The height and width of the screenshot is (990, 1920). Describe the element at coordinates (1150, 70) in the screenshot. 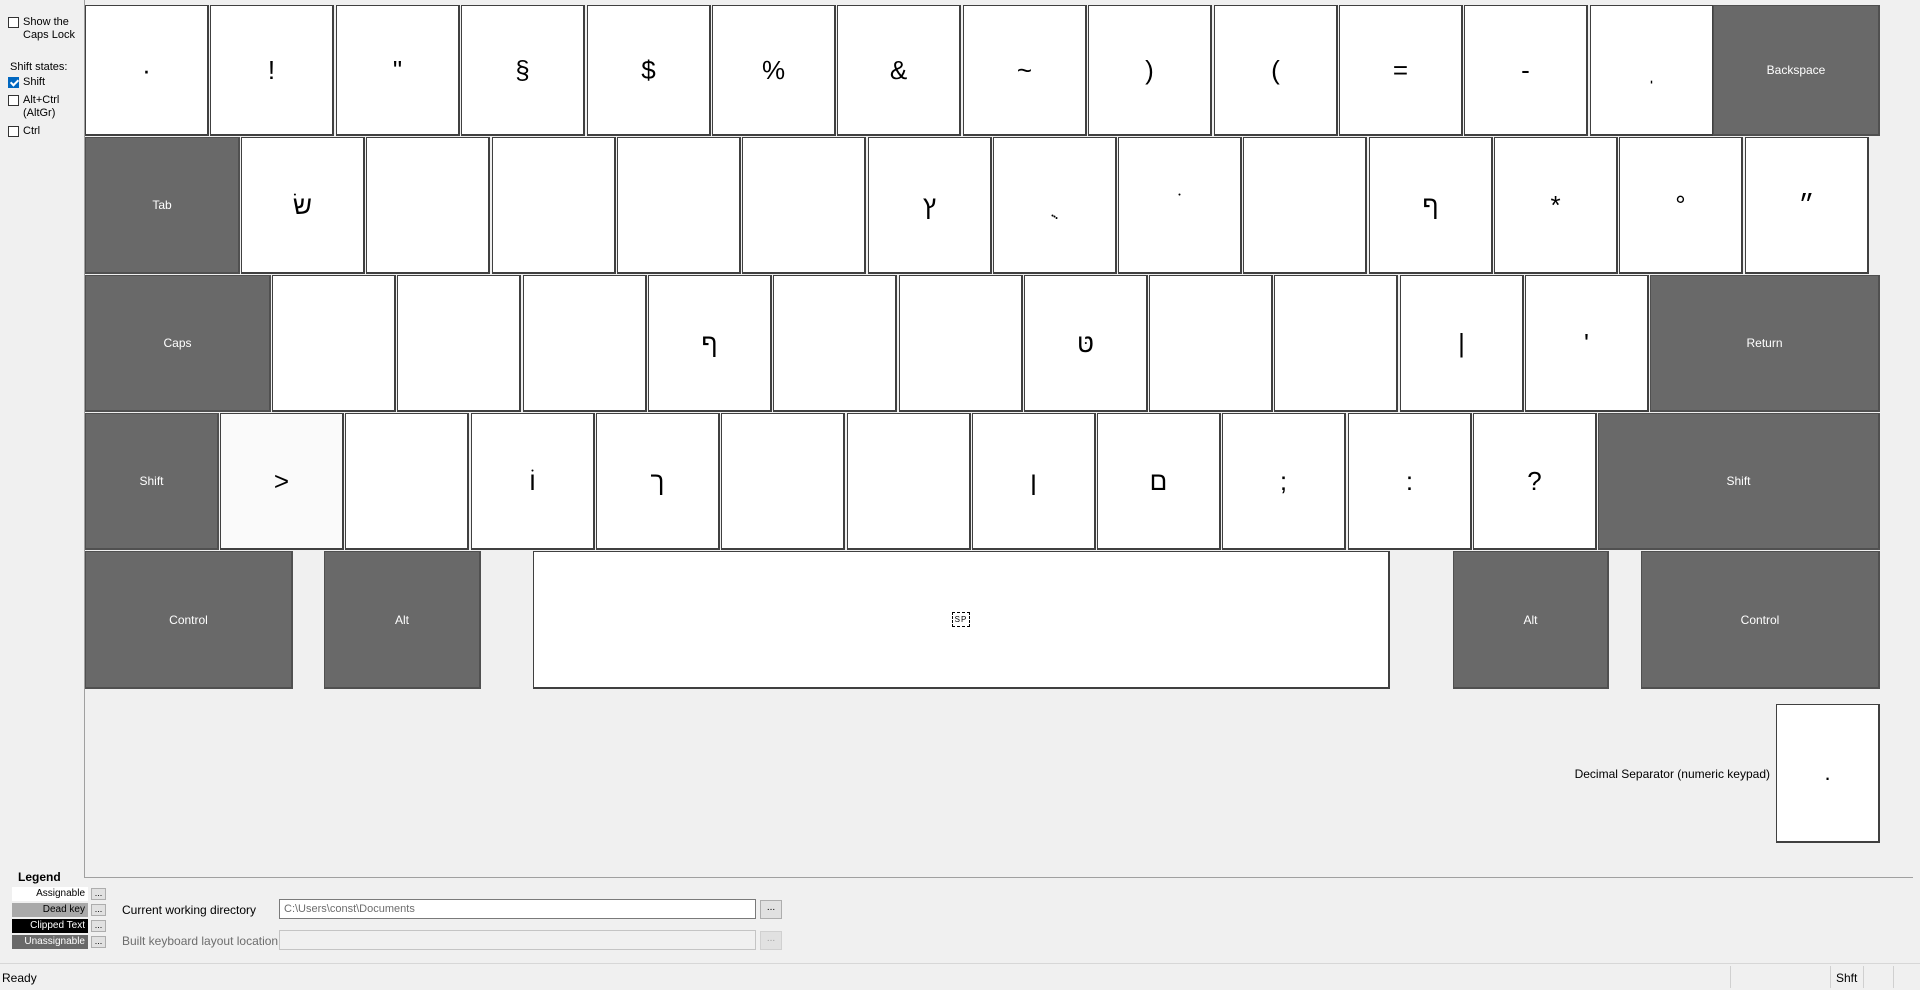

I see `key-row1-9: )` at that location.